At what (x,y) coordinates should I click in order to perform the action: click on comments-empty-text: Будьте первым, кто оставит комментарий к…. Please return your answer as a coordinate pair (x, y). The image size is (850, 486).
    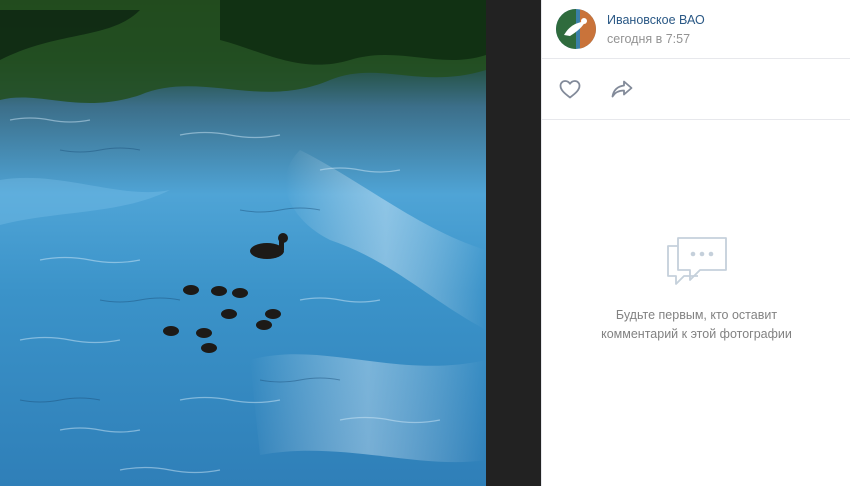
    Looking at the image, I should click on (697, 325).